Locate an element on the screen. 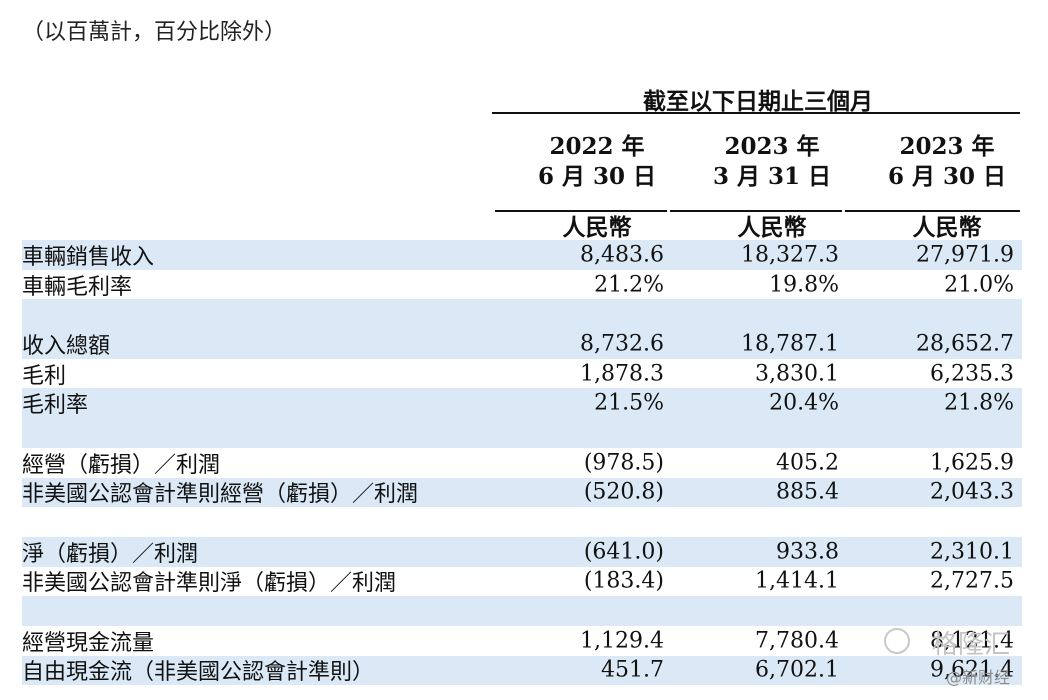 Image resolution: width=1048 pixels, height=700 pixels. row-label: 車輛銷售收入 is located at coordinates (88, 257).